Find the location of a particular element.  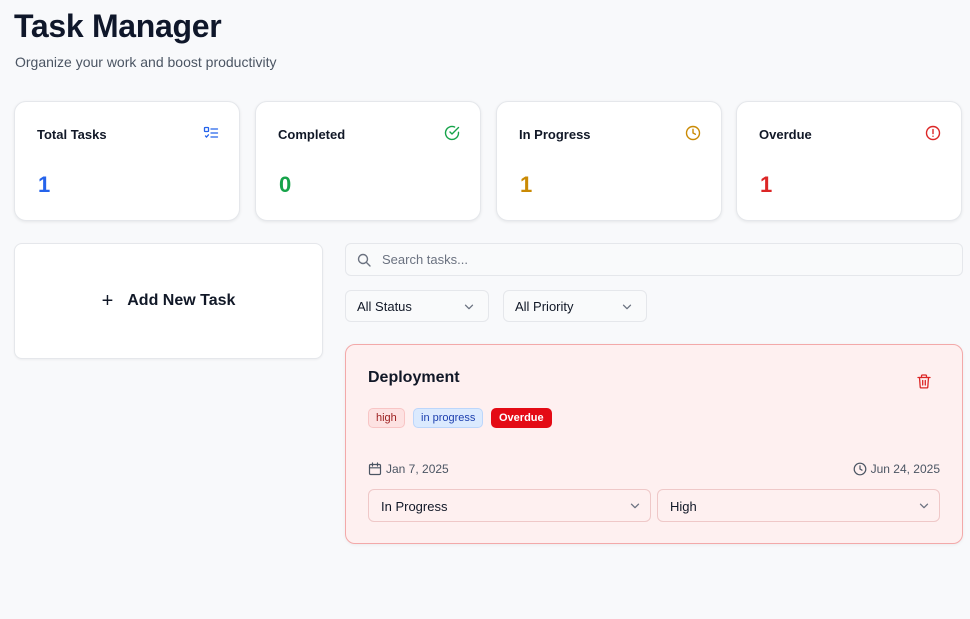

search-box is located at coordinates (654, 259).